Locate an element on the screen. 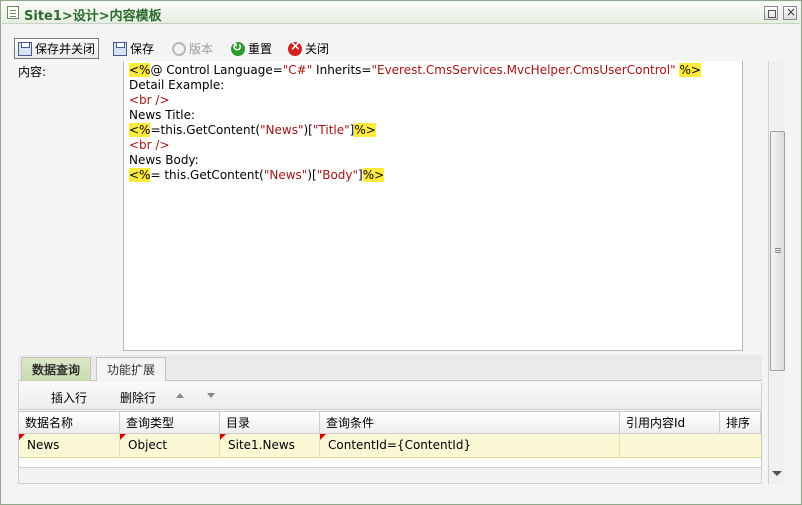 This screenshot has height=505, width=802. code-line: News Body: is located at coordinates (164, 160).